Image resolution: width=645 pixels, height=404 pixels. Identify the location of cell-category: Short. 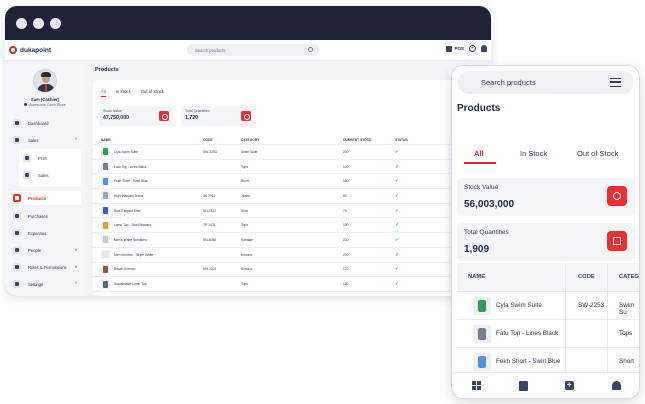
(245, 181).